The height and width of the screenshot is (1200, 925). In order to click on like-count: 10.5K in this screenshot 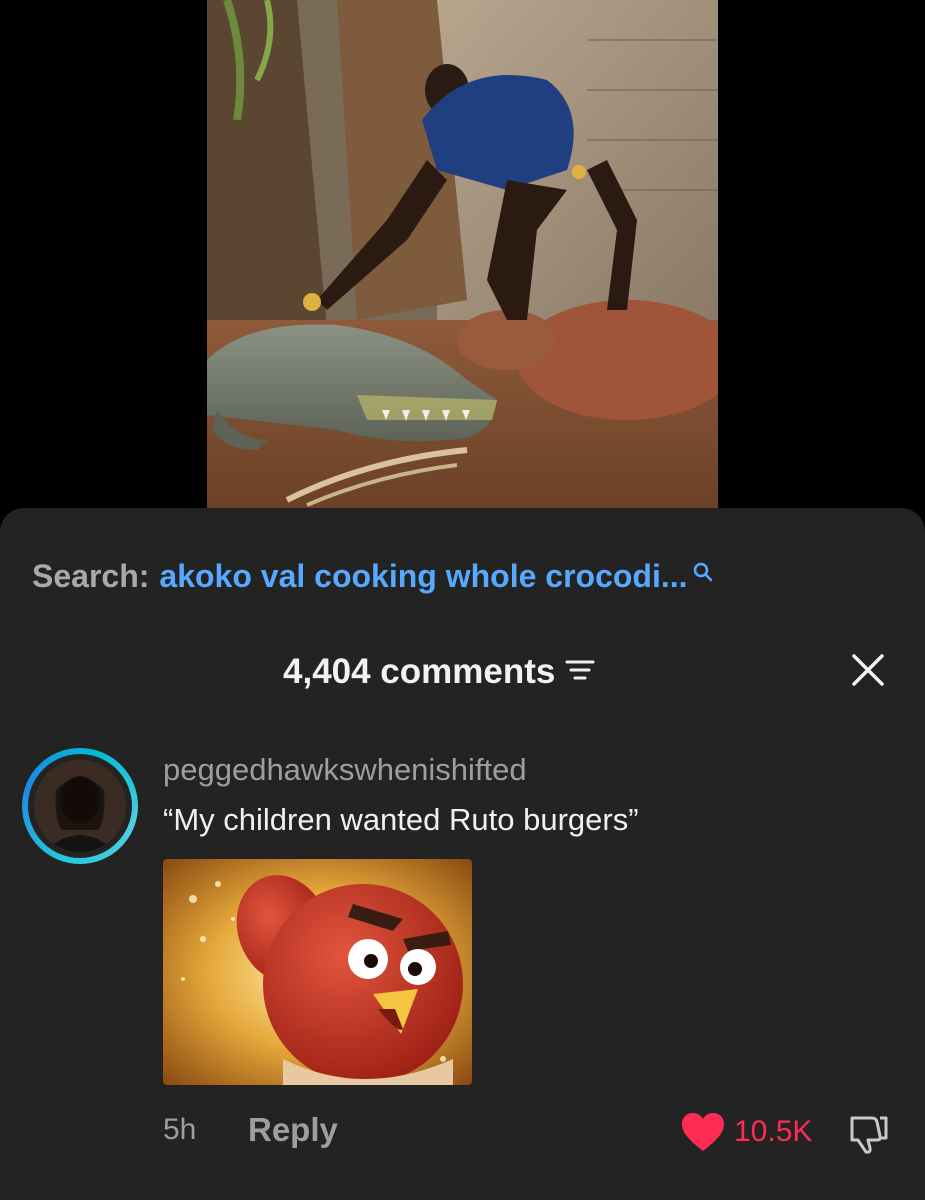, I will do `click(773, 1131)`.